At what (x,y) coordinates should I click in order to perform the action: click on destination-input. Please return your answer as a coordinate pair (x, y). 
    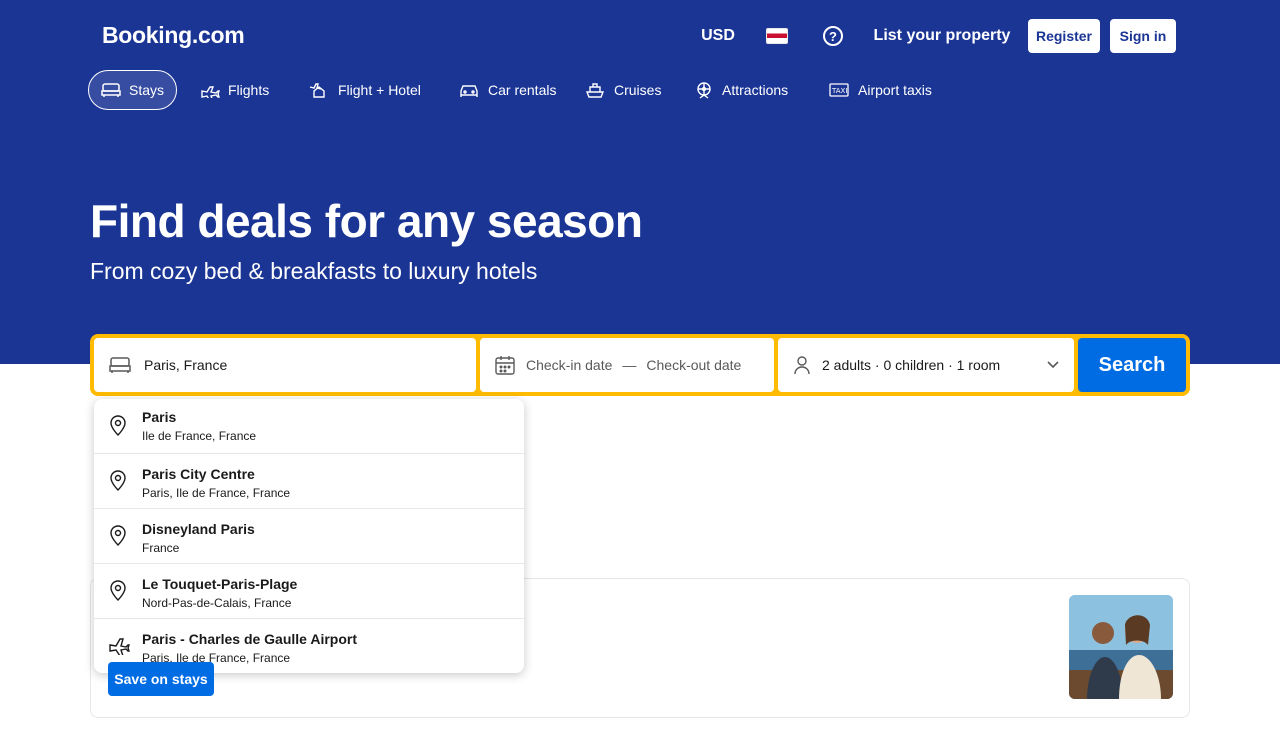
    Looking at the image, I should click on (304, 365).